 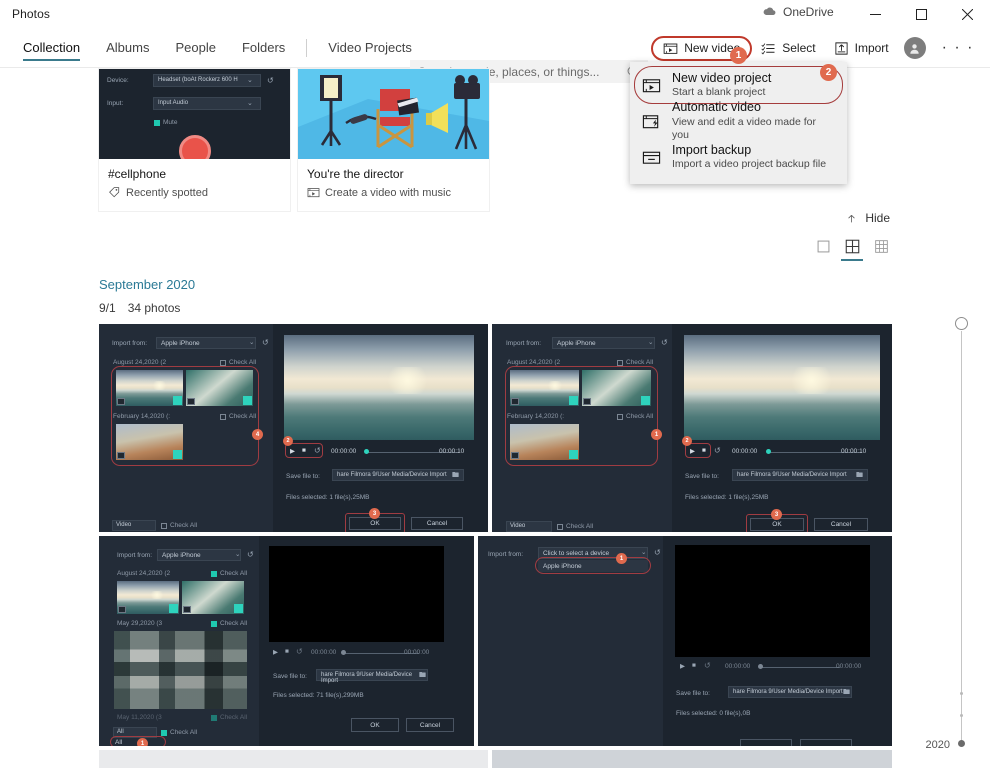 I want to click on view-medium-grid-button, so click(x=852, y=249).